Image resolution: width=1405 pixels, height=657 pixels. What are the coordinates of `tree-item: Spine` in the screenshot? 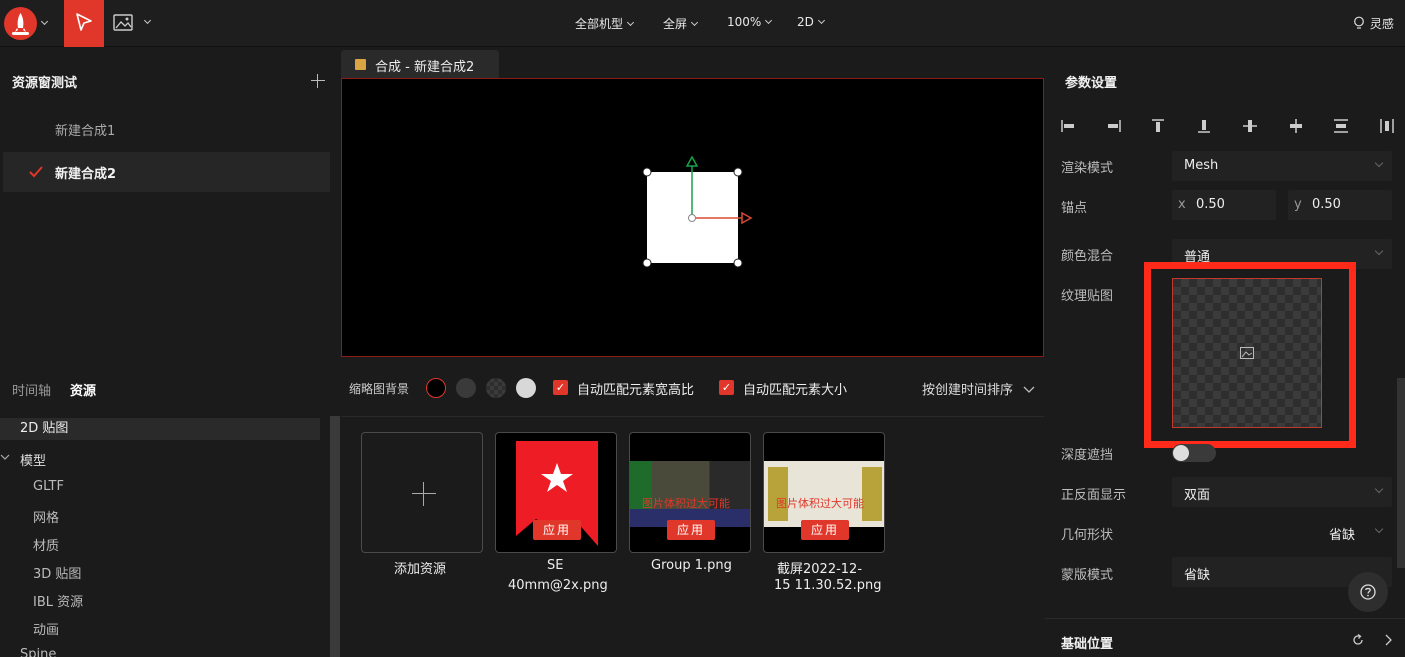 It's located at (38, 652).